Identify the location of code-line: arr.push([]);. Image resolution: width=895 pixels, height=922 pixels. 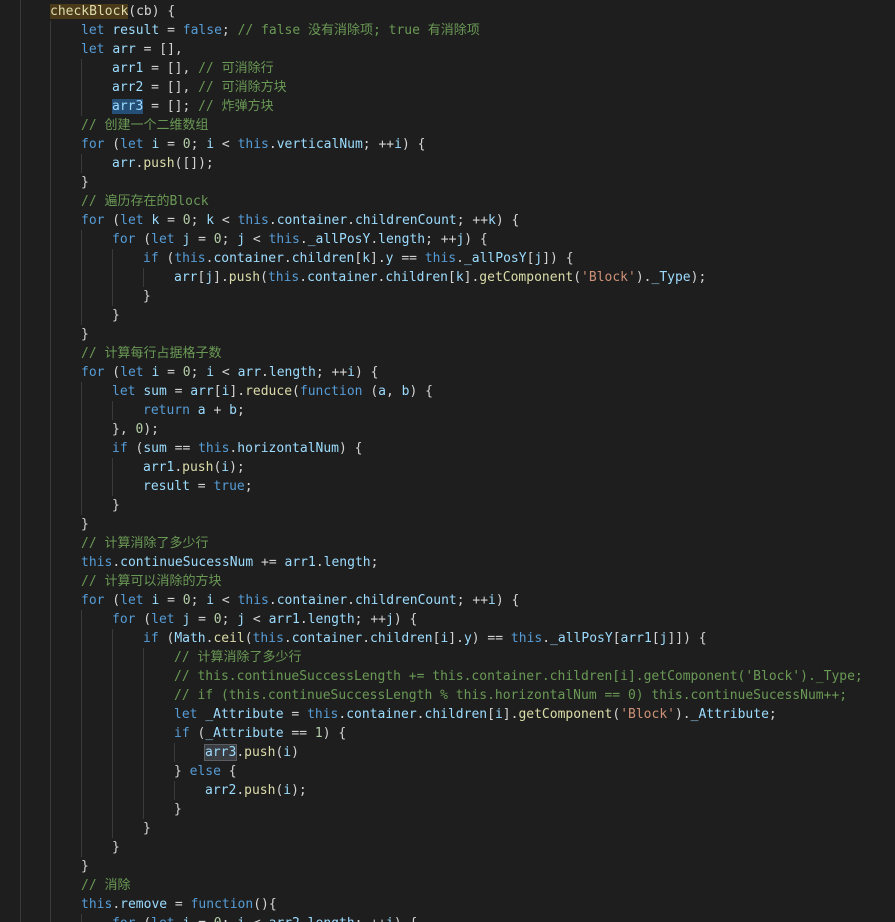
(456, 163).